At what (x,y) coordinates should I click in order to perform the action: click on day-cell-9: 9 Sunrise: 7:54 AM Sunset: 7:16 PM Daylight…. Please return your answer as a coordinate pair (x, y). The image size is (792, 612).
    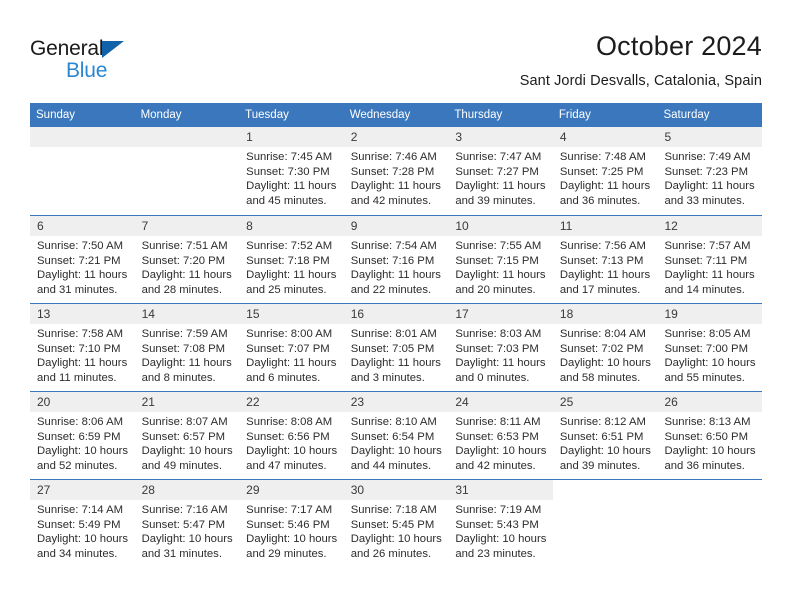
    Looking at the image, I should click on (396, 259).